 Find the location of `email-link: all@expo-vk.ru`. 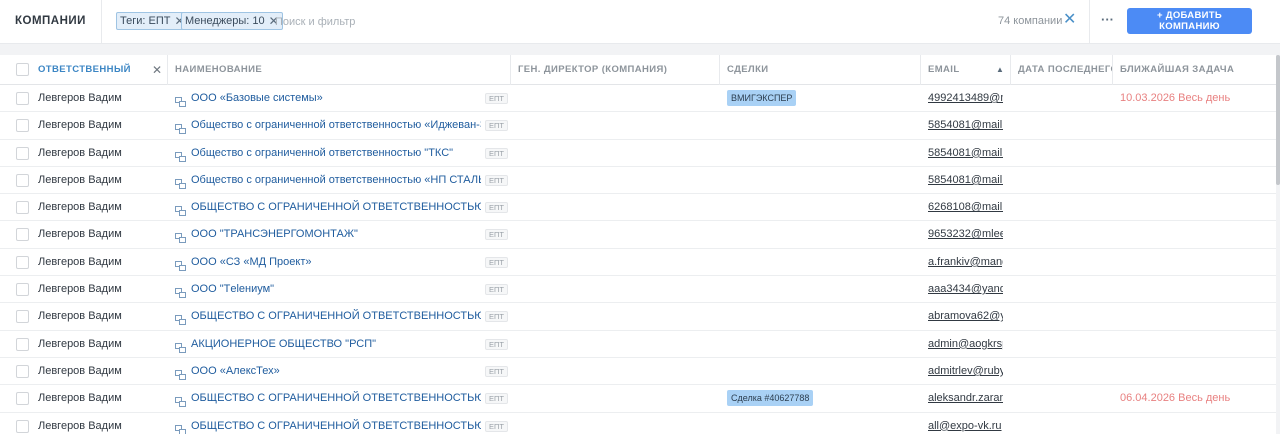

email-link: all@expo-vk.ru is located at coordinates (965, 423).